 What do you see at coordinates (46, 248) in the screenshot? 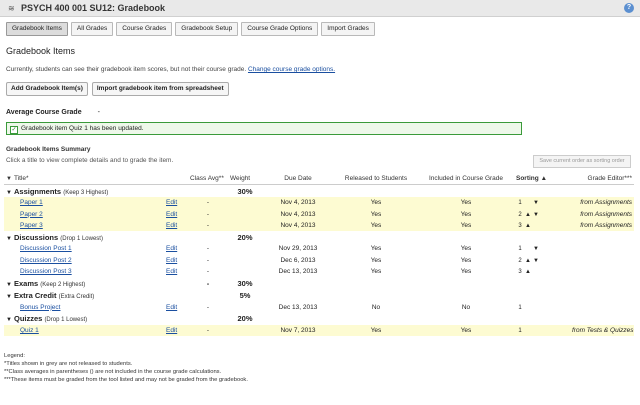
I see `item-title-link: Discussion Post 1` at bounding box center [46, 248].